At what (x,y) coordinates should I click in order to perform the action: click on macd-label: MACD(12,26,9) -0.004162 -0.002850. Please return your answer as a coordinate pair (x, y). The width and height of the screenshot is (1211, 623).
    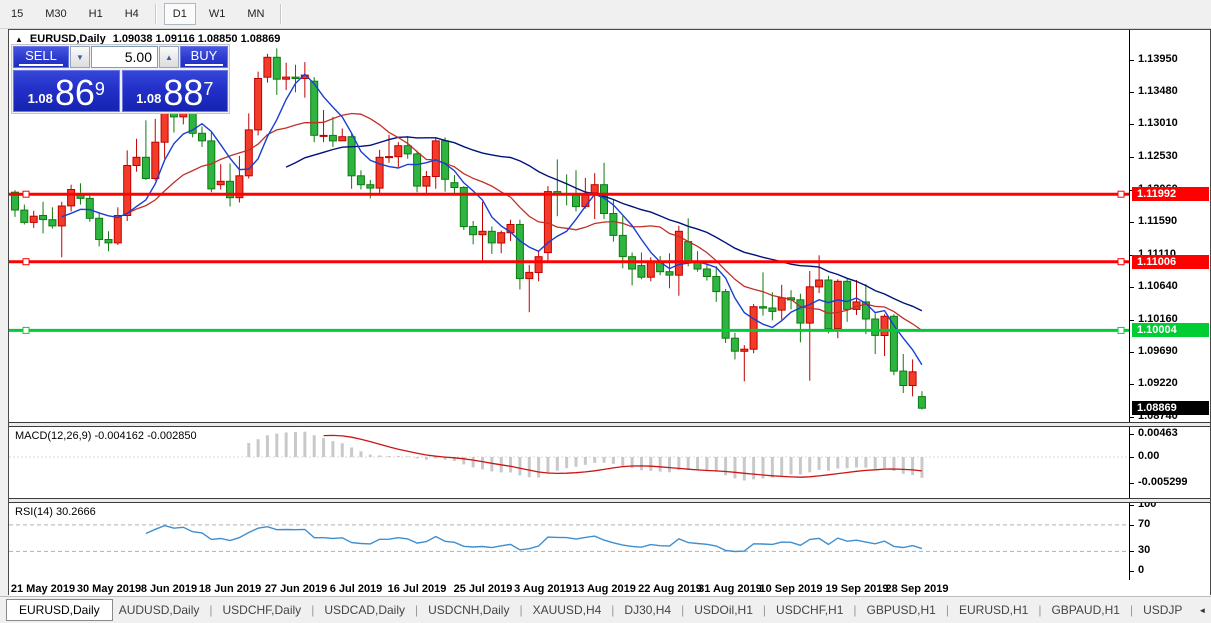
    Looking at the image, I should click on (106, 436).